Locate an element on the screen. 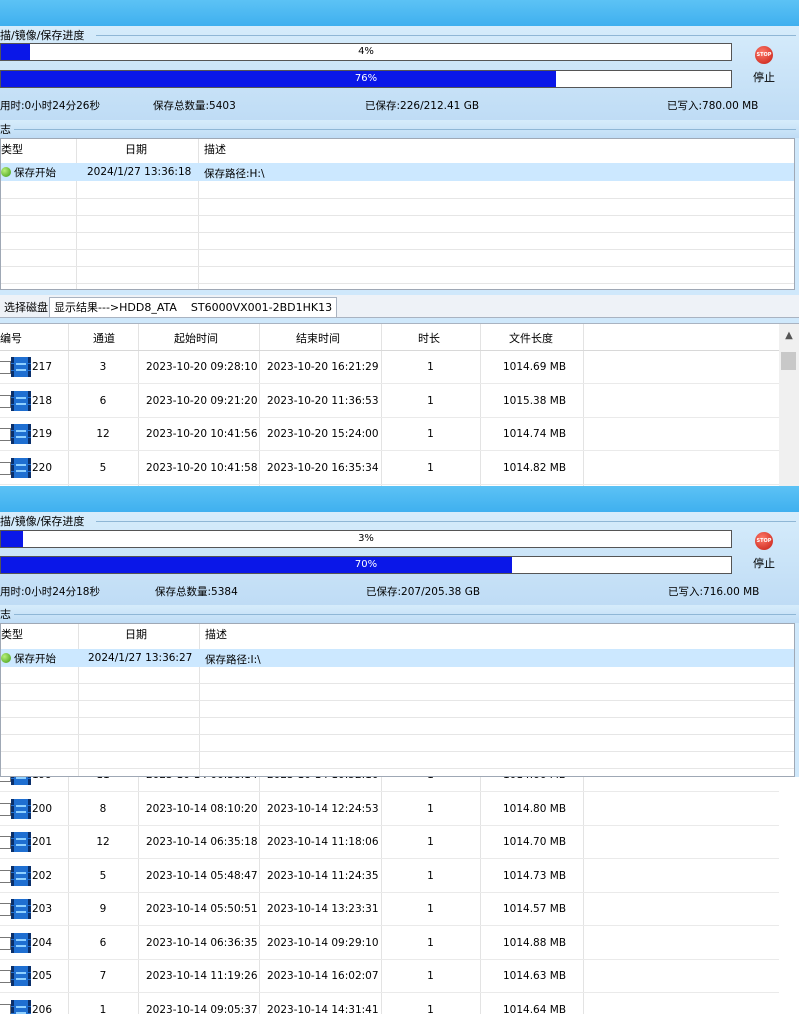  cell-end: 2023-10-14 11:18:06 is located at coordinates (323, 842).